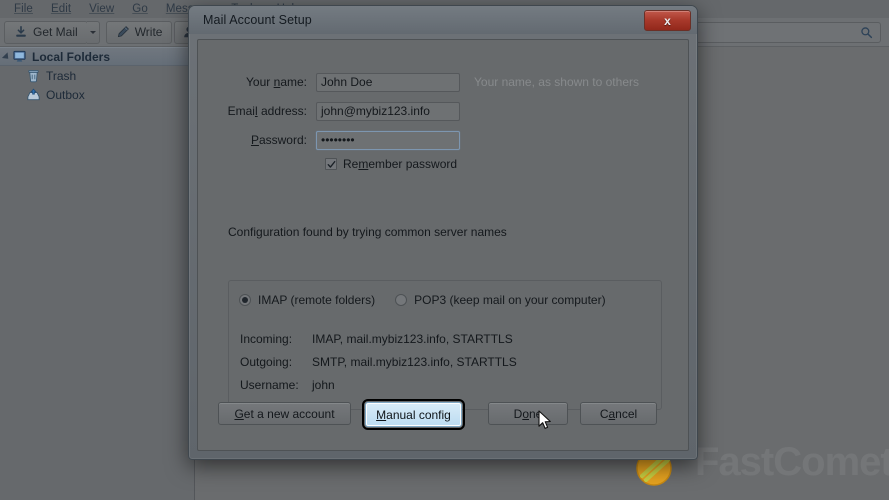  I want to click on email-address-input: john@mybiz123.info, so click(388, 111).